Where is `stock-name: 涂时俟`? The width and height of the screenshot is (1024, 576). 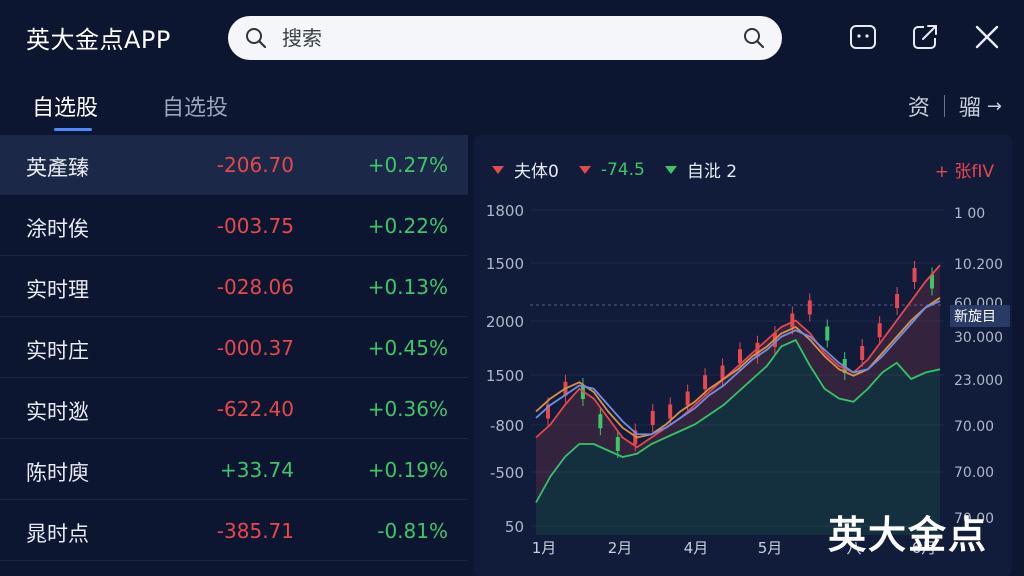
stock-name: 涂时俟 is located at coordinates (57, 229).